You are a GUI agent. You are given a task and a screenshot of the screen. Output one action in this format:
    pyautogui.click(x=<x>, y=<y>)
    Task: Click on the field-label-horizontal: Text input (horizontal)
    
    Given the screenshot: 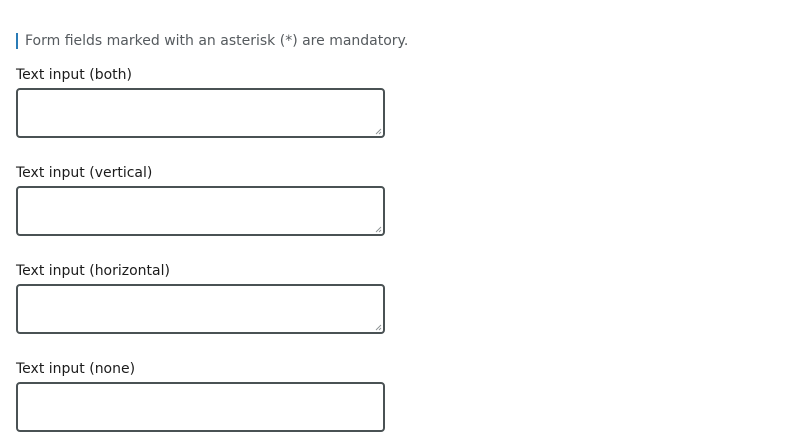 What is the action you would take?
    pyautogui.click(x=93, y=271)
    